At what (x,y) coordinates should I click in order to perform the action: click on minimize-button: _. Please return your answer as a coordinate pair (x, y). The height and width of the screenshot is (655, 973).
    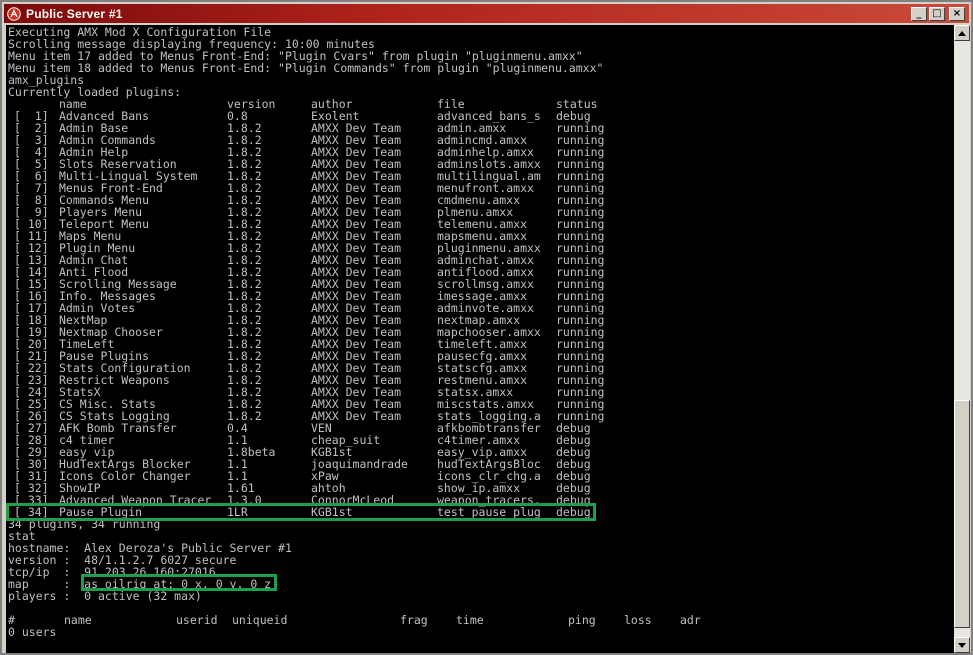
    Looking at the image, I should click on (919, 13).